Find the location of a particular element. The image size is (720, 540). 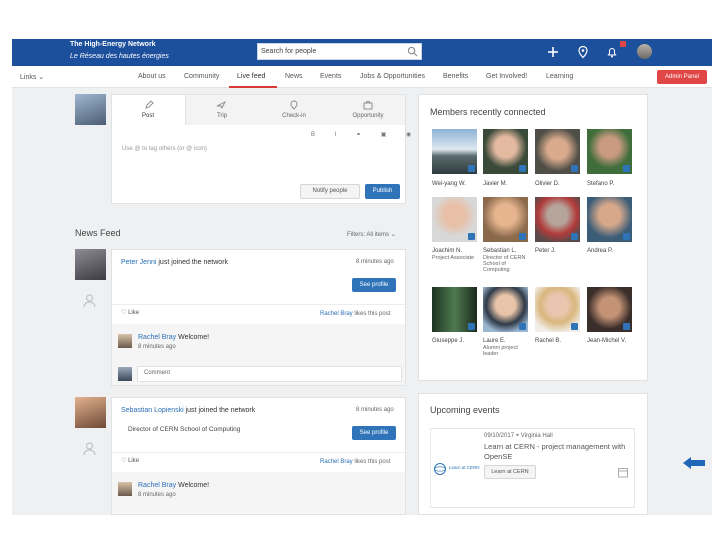

notification-badge is located at coordinates (623, 44).